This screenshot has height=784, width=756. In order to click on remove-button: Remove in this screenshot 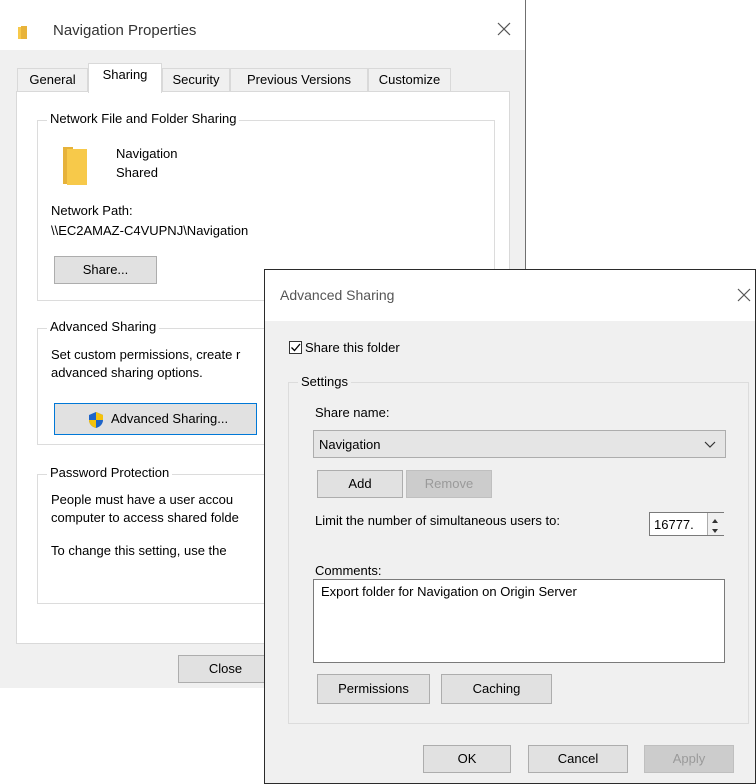, I will do `click(449, 484)`.